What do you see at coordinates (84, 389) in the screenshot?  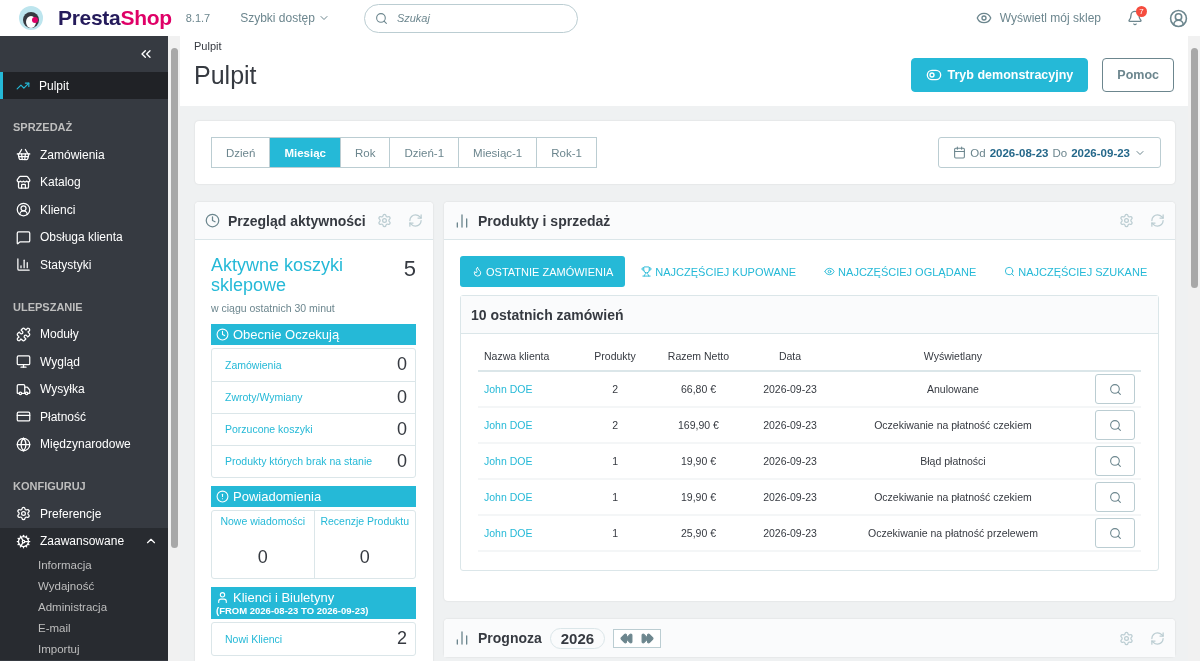 I see `sidebar-item: Wysyłka` at bounding box center [84, 389].